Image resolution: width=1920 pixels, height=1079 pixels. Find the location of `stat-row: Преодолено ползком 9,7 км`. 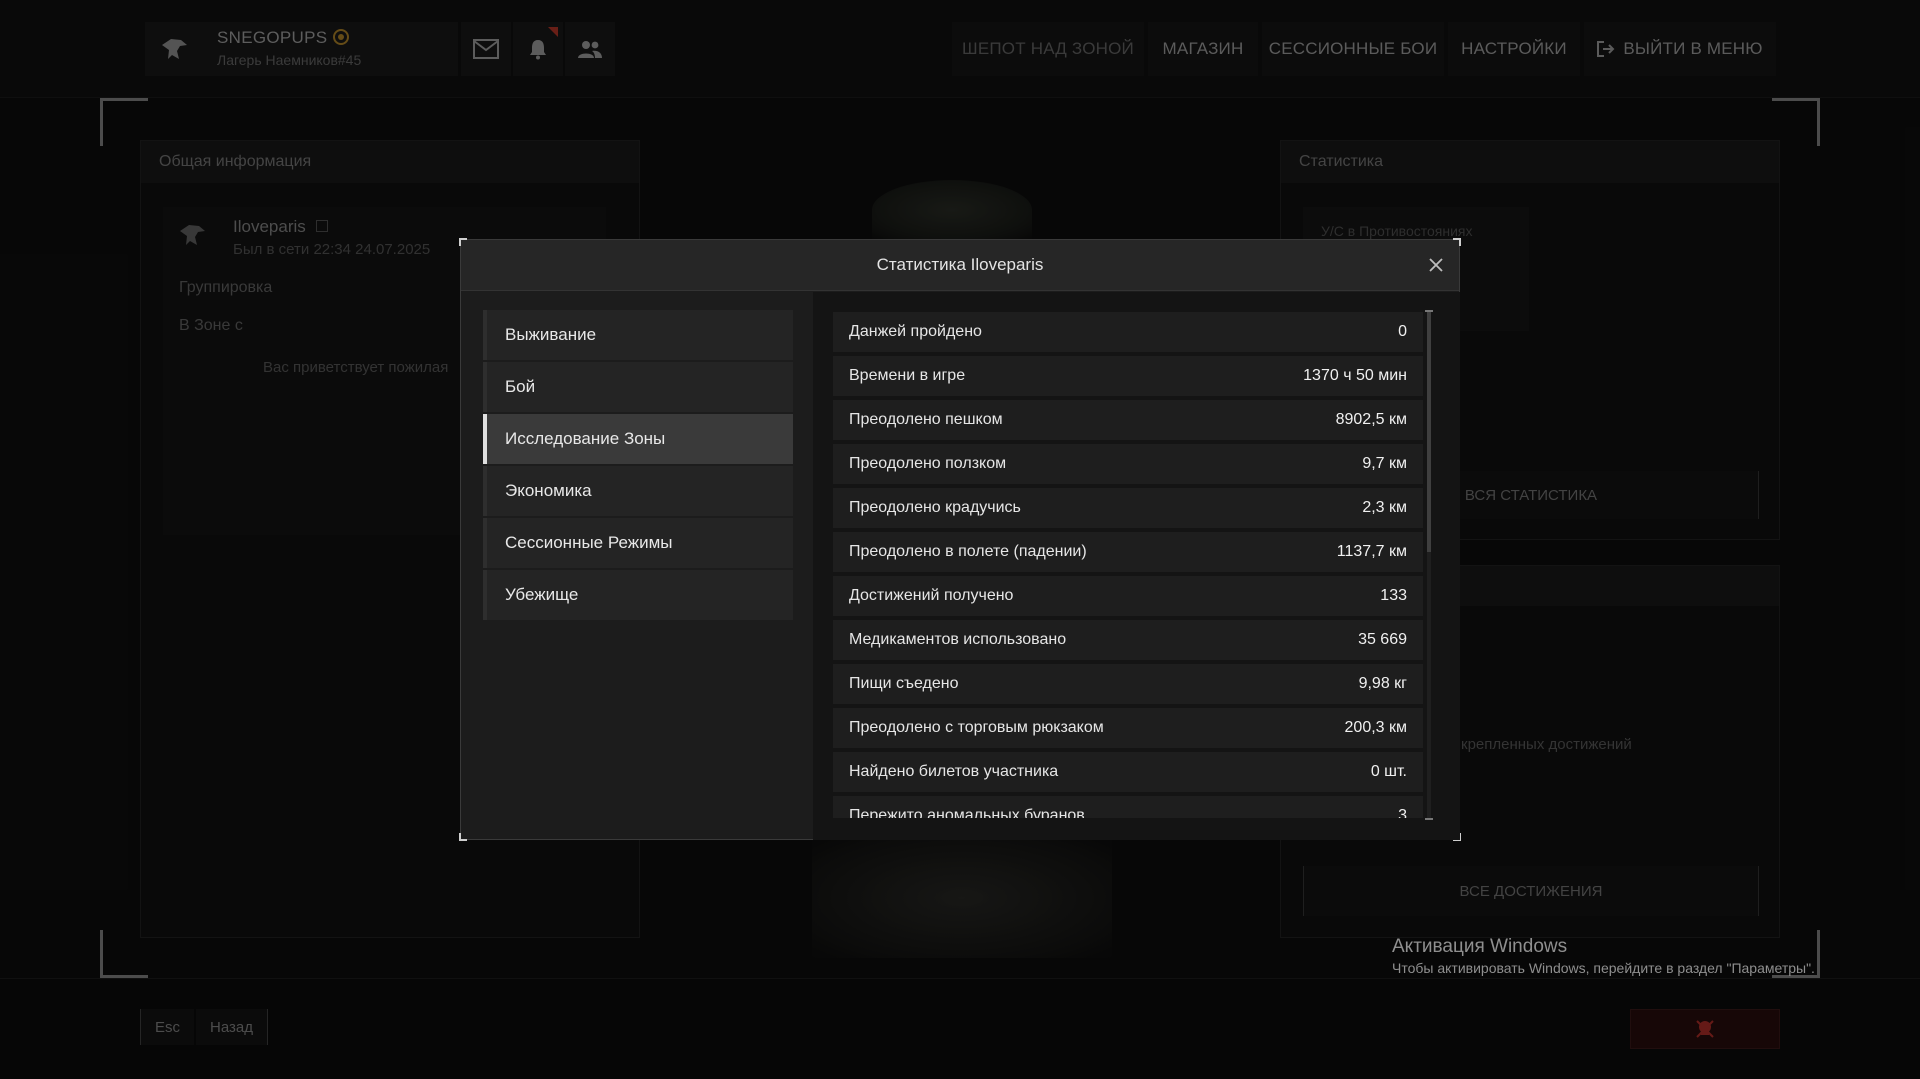

stat-row: Преодолено ползком 9,7 км is located at coordinates (1128, 464).